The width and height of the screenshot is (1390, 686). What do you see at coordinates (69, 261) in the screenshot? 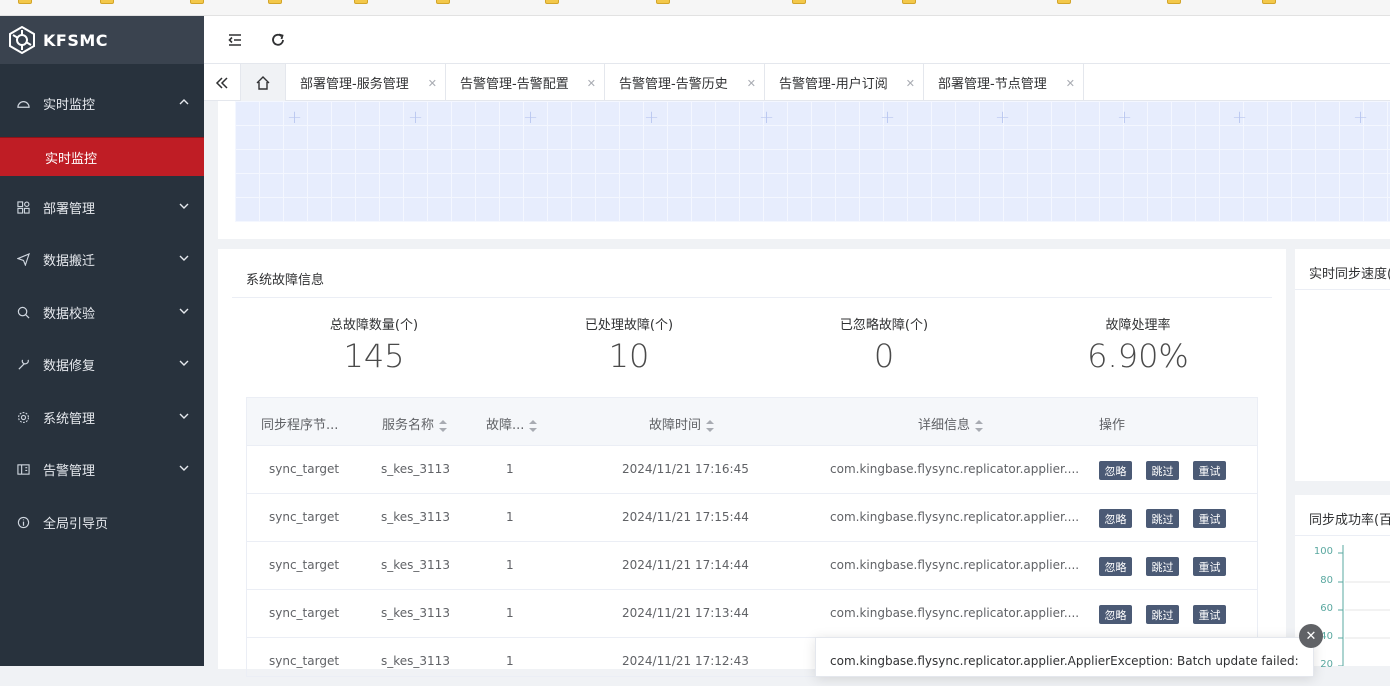
I see `sidebar-item-label: 数据搬迁` at bounding box center [69, 261].